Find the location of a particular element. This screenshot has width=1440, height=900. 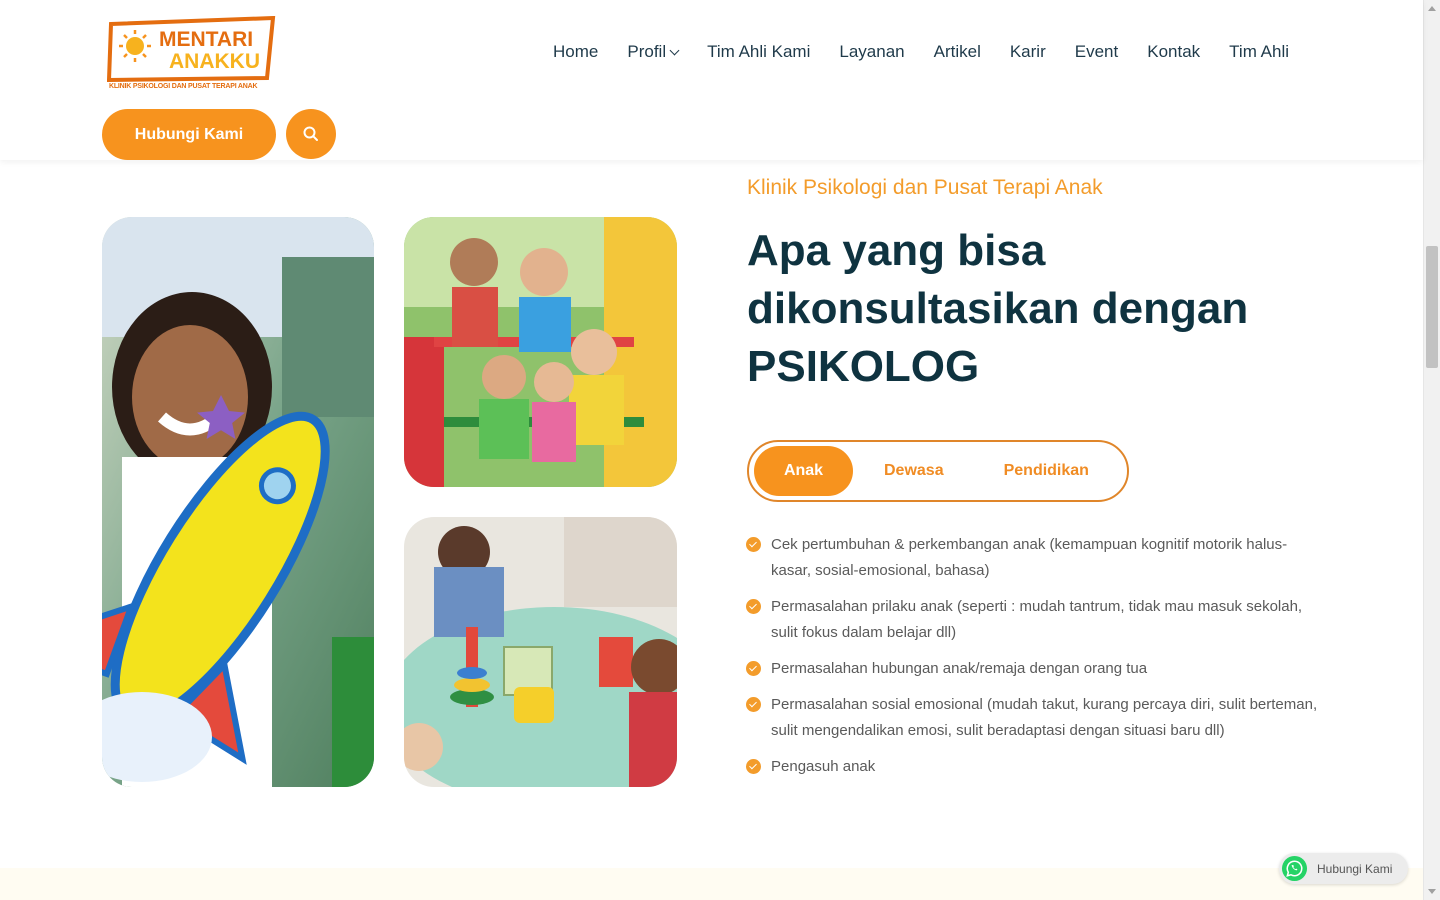

nav-event: Event is located at coordinates (1096, 52).